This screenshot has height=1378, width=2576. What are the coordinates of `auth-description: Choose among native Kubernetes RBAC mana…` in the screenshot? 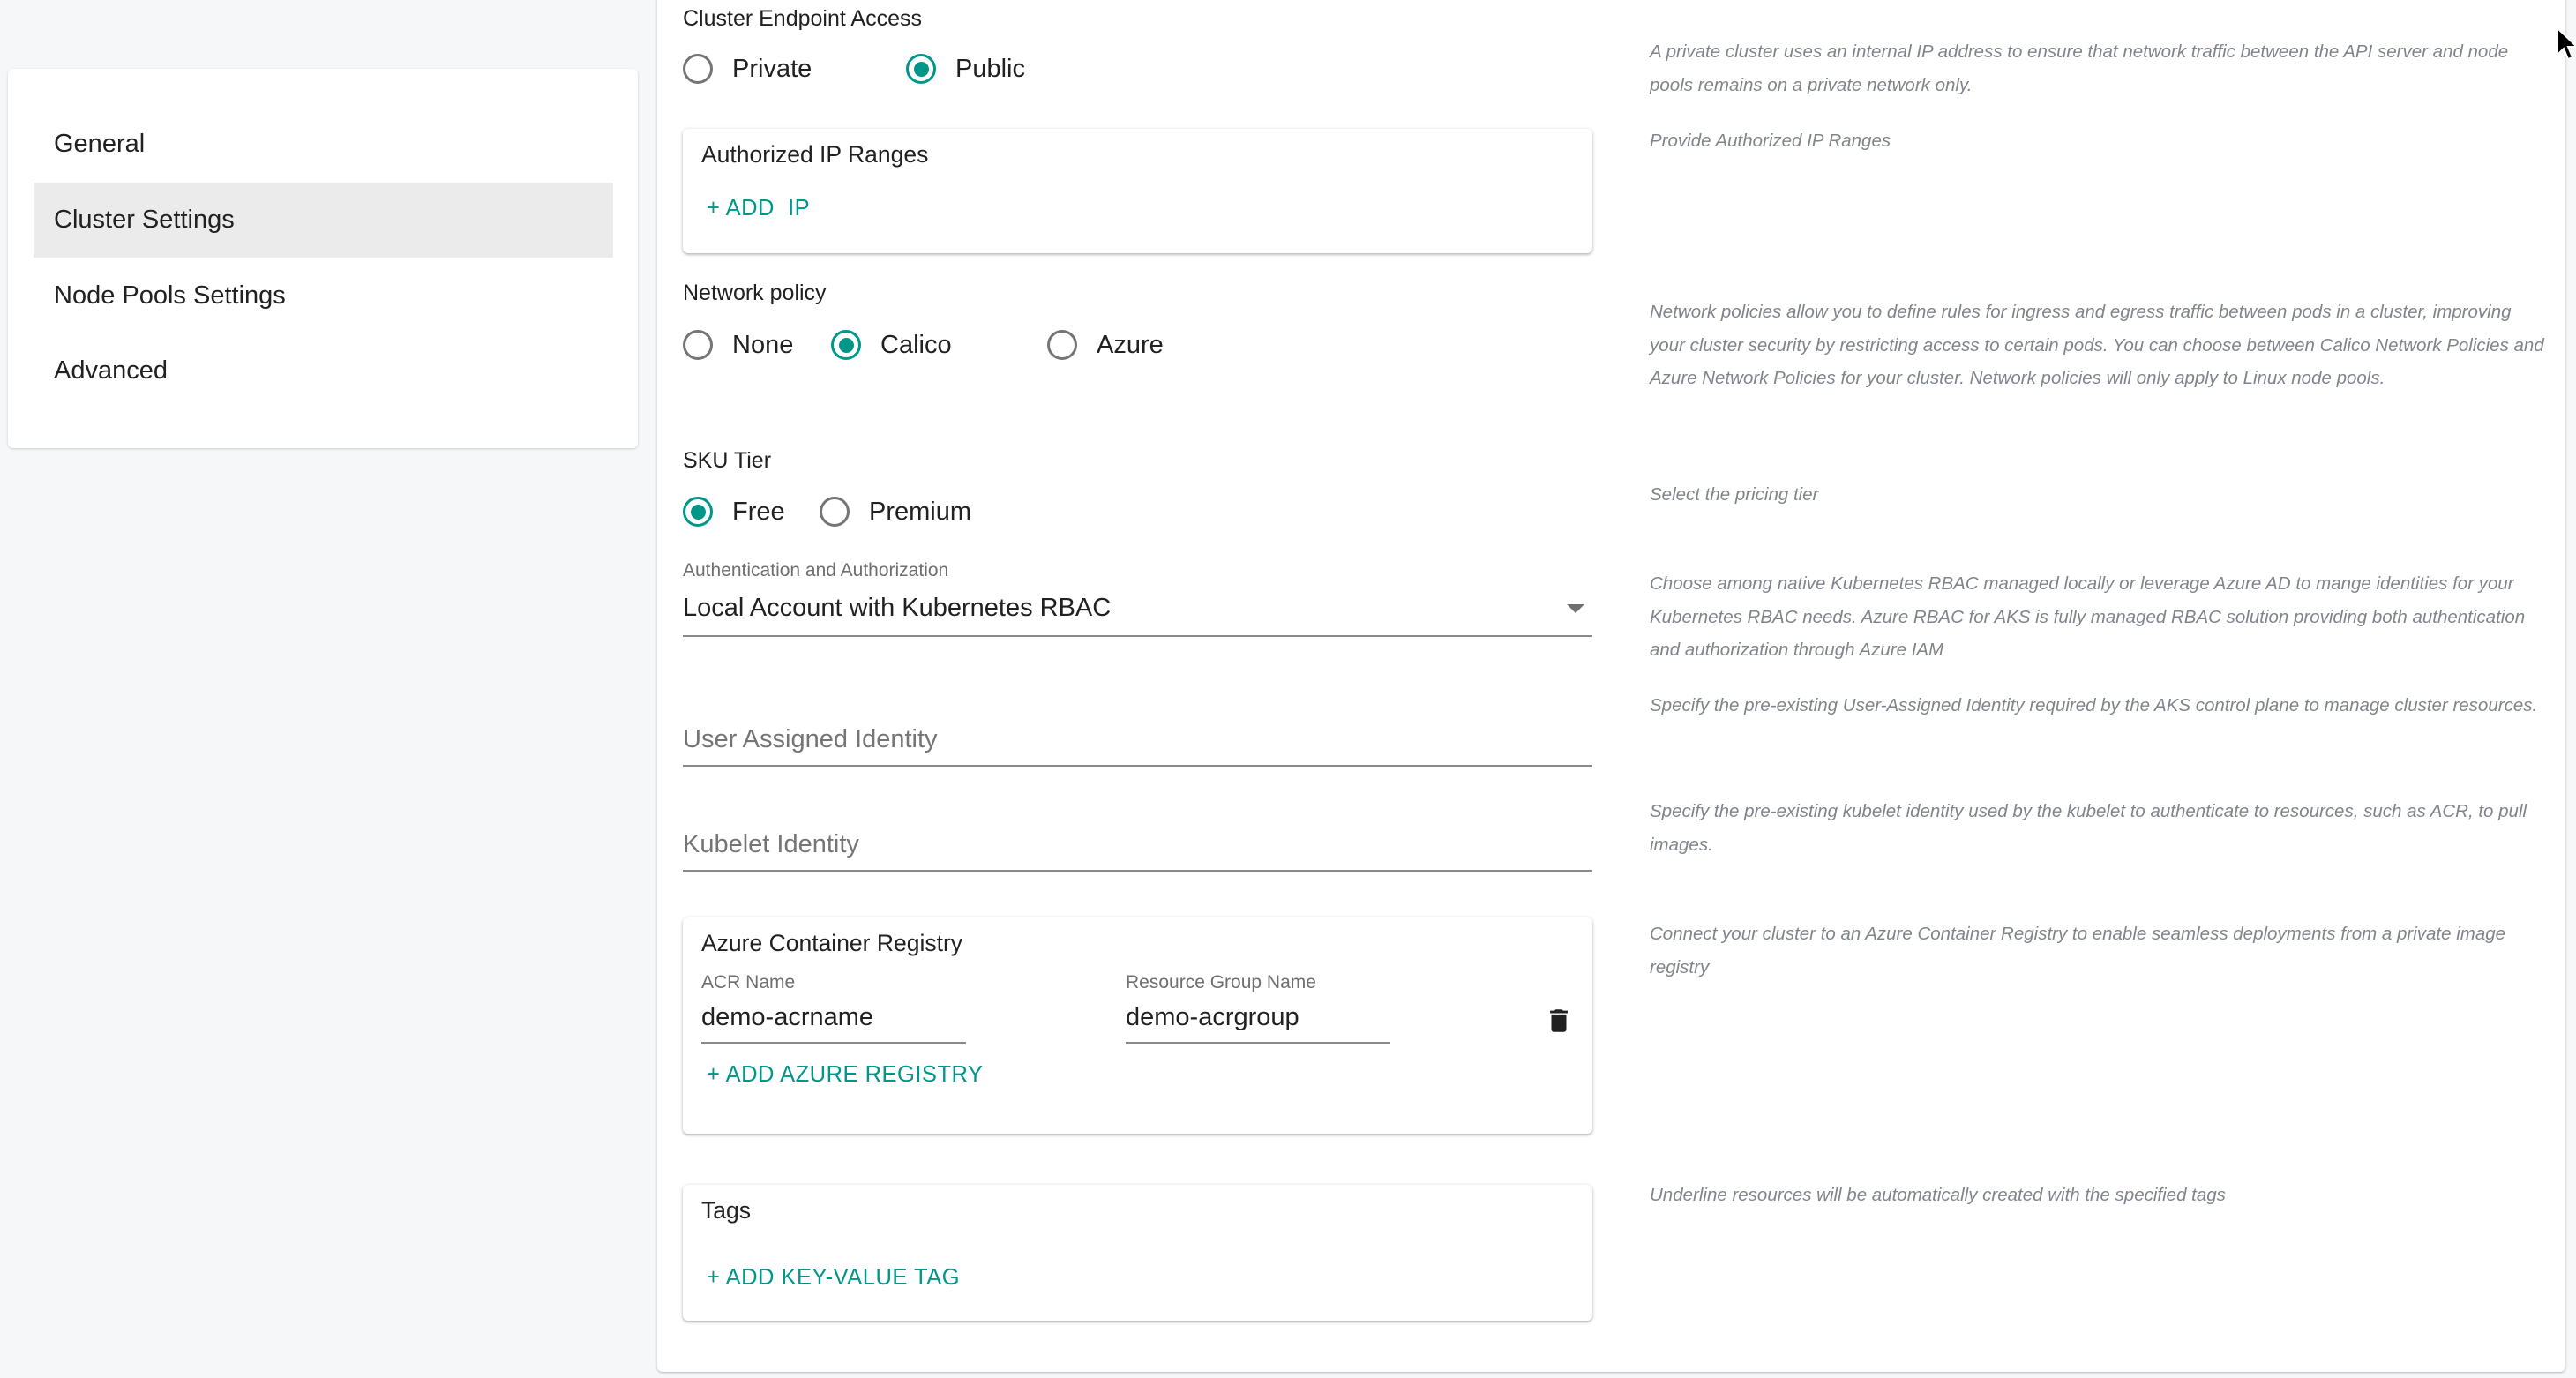 It's located at (2088, 616).